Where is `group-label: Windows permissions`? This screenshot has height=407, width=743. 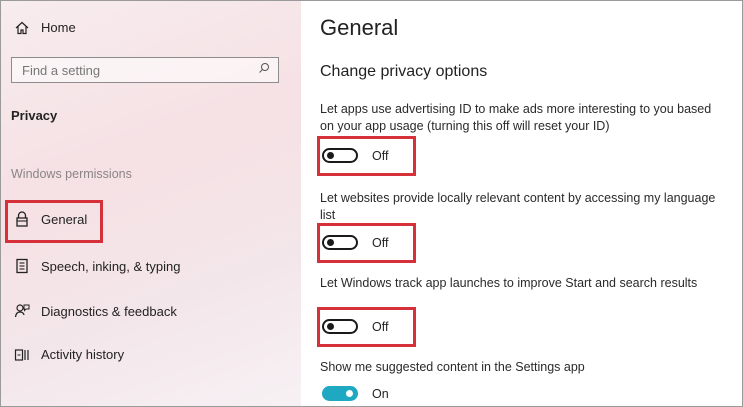 group-label: Windows permissions is located at coordinates (71, 174).